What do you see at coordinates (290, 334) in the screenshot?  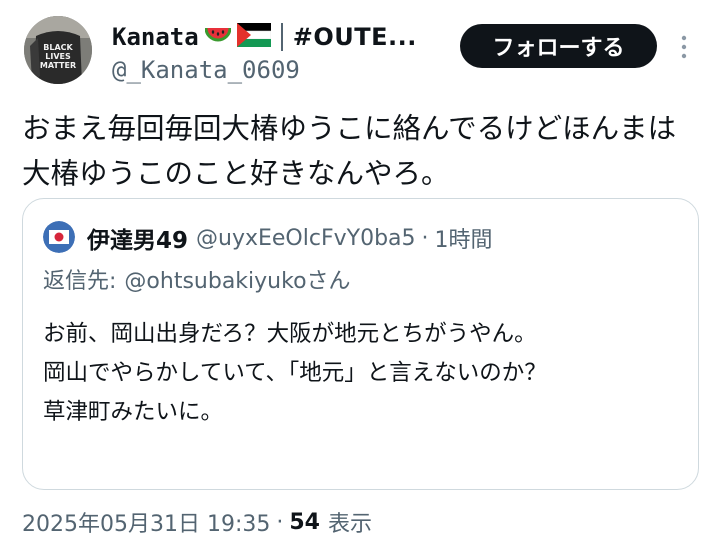 I see `quote-line: お前、岡山出身だろ？大阪が地元とちがうやん。` at bounding box center [290, 334].